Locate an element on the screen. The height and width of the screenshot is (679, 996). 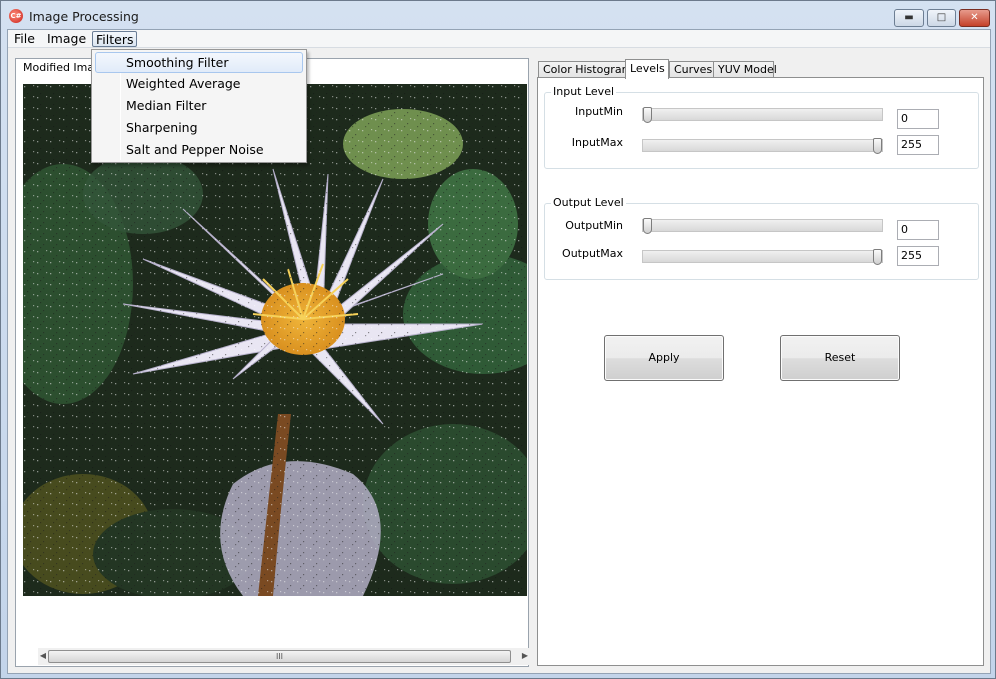
horizontal-scrollbar: ◀ III ▶ is located at coordinates (284, 656).